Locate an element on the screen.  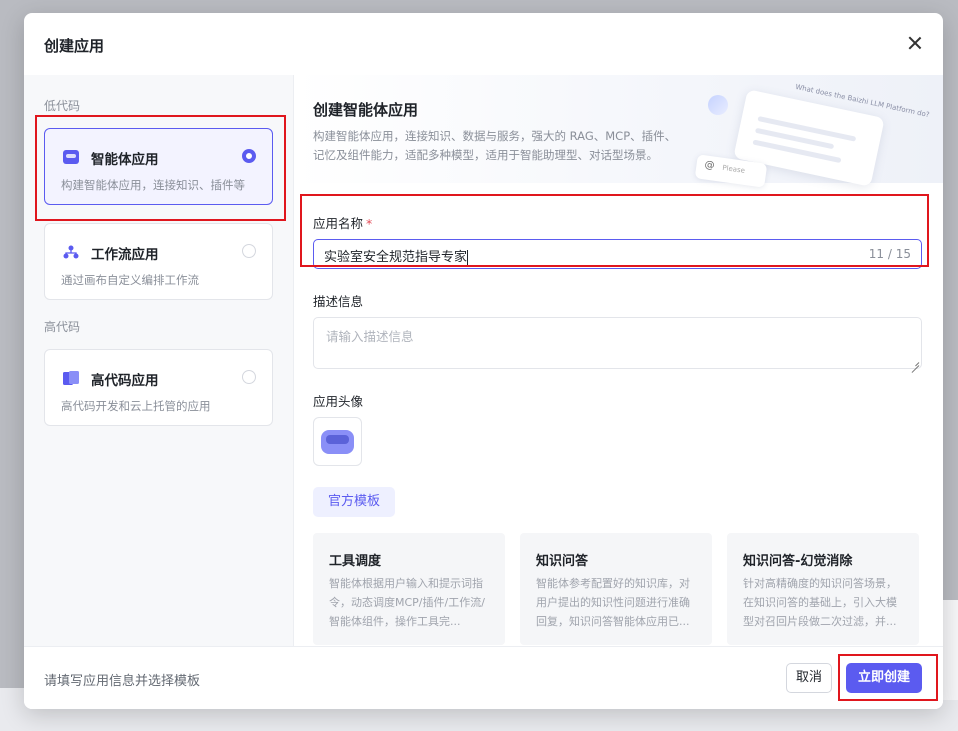
high-code-group-label: 高代码 is located at coordinates (62, 327).